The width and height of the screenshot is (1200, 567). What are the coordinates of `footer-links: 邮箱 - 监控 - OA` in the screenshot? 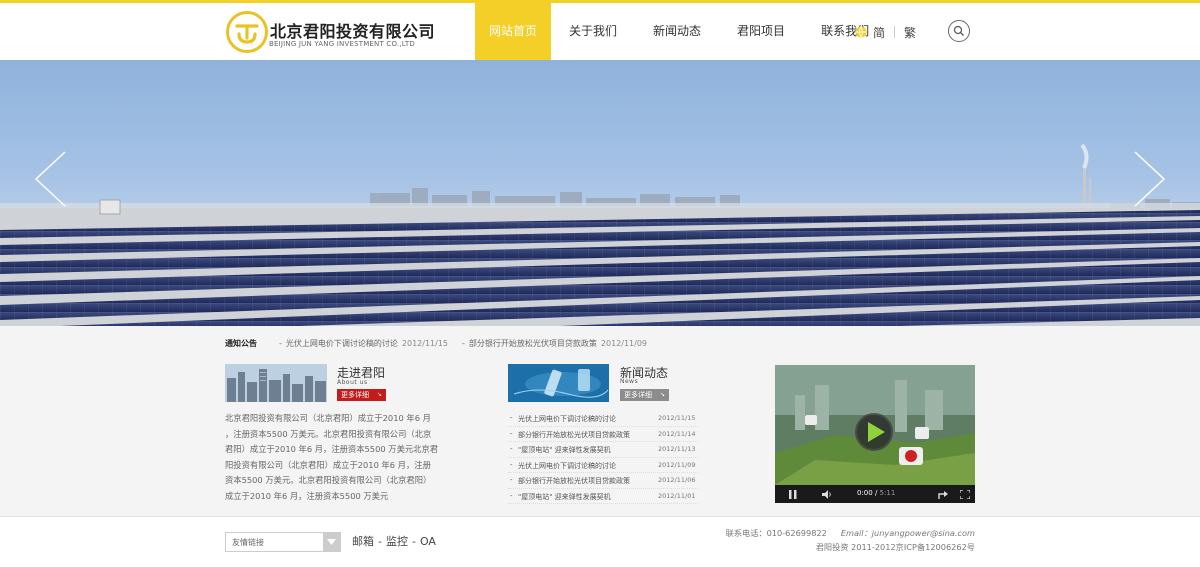 It's located at (394, 541).